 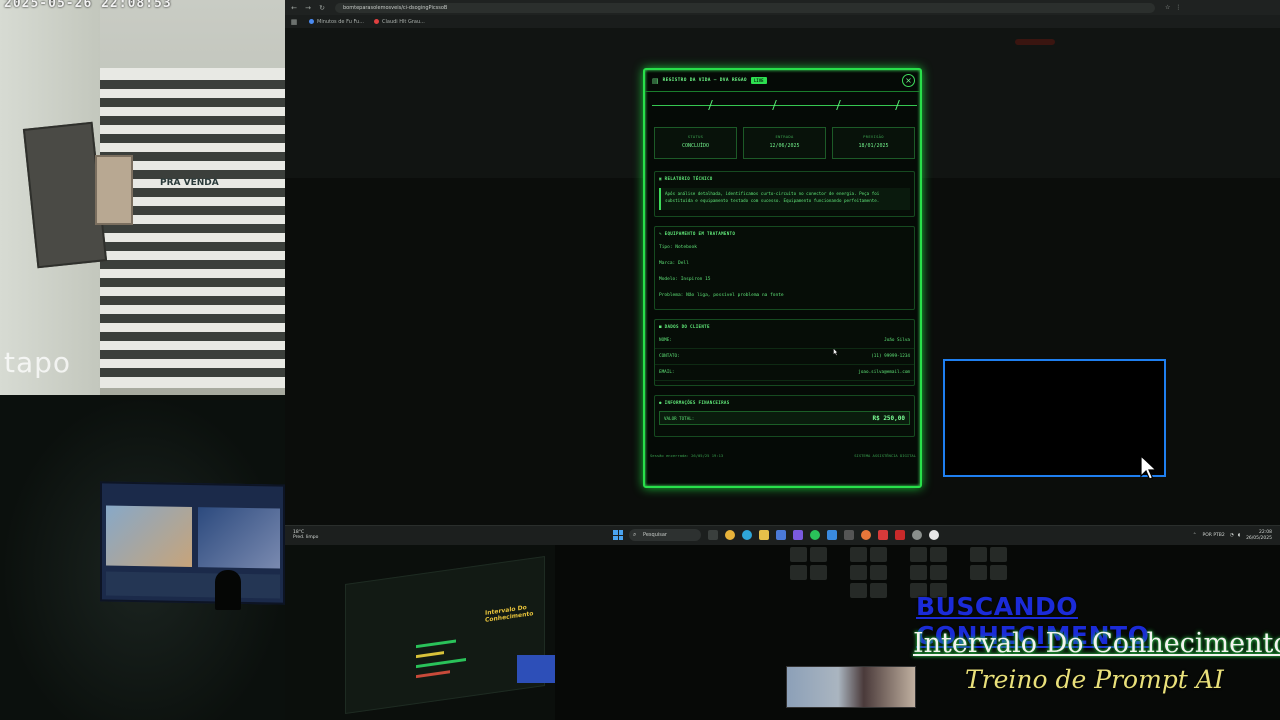 I want to click on room-camera, so click(x=142, y=557).